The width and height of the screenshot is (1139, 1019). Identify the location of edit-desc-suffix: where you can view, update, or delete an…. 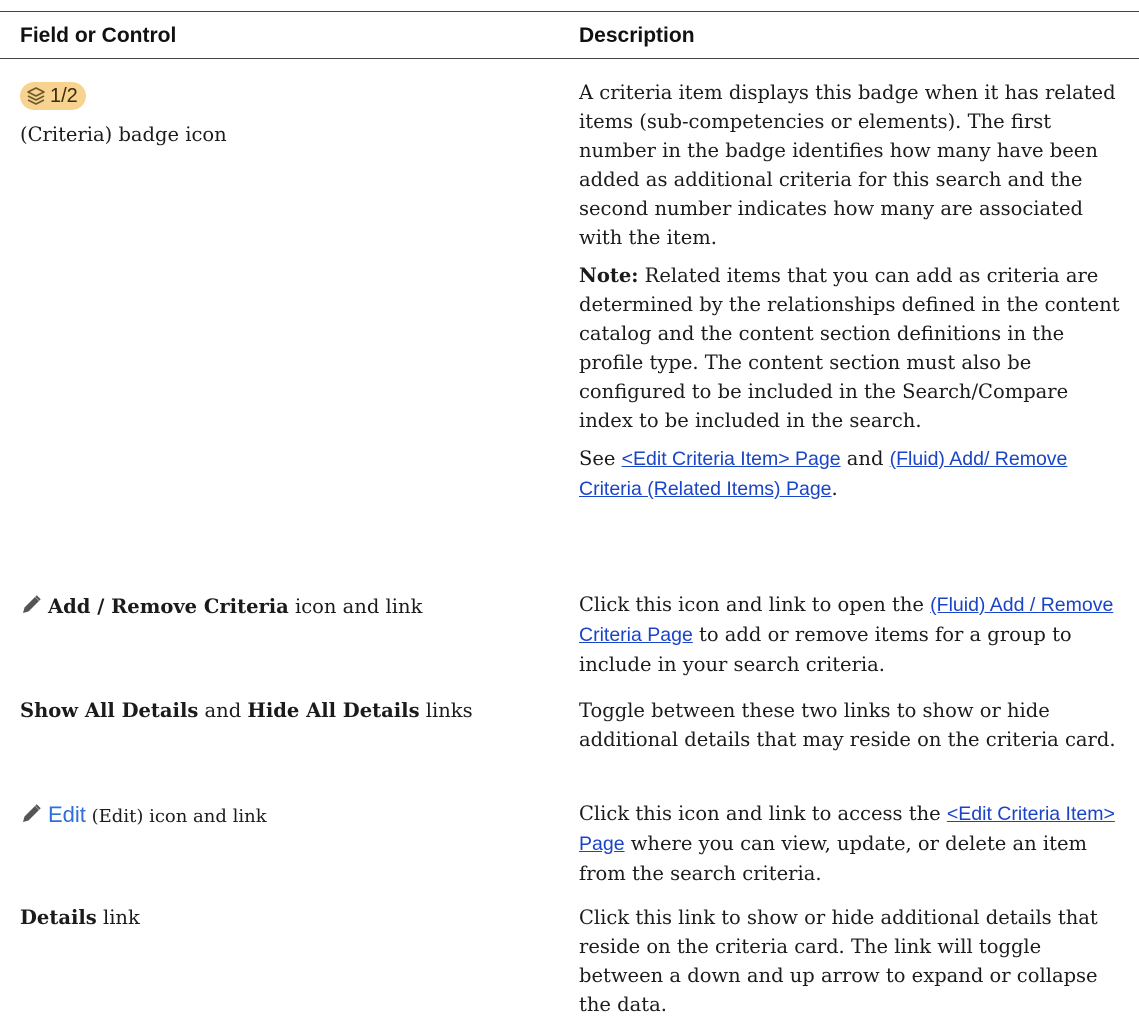
(833, 858).